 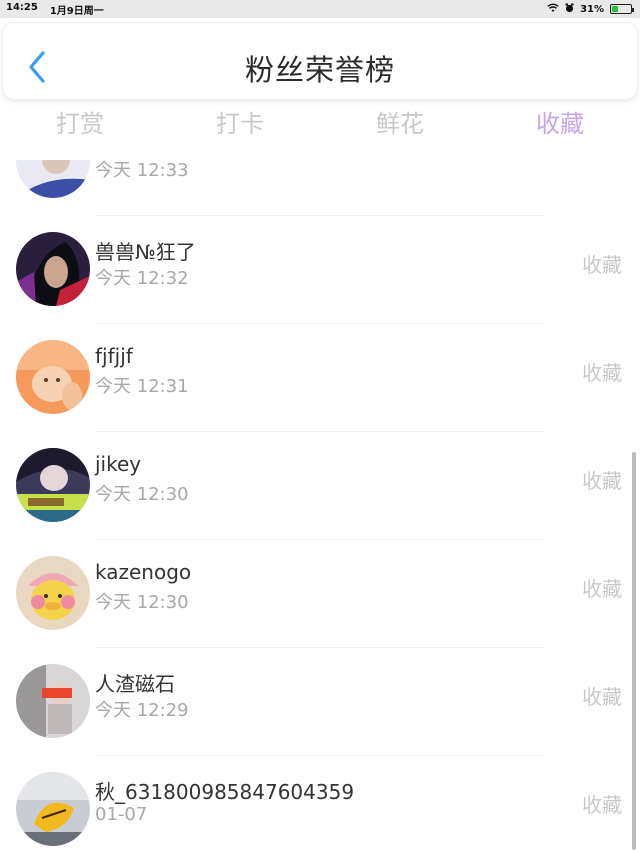 I want to click on list-item: fjfjjf 今天 12:31 收藏, so click(x=320, y=378).